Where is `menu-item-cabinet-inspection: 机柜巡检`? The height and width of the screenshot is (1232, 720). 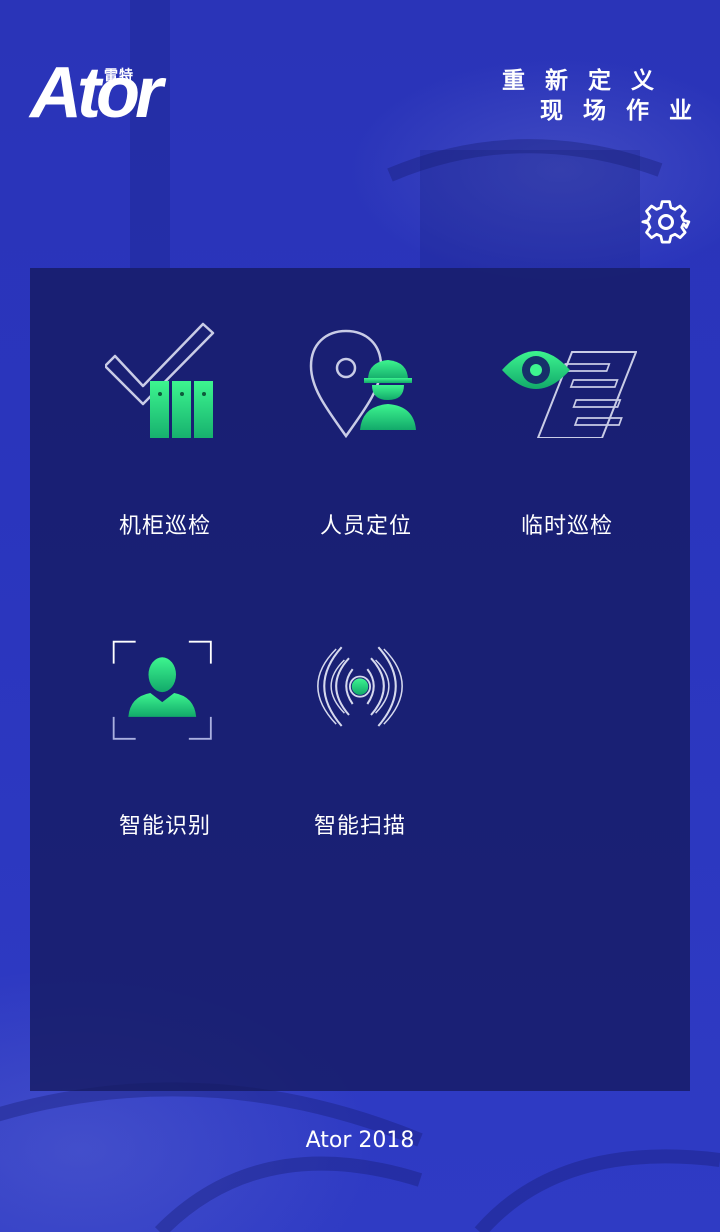 menu-item-cabinet-inspection: 机柜巡检 is located at coordinates (165, 448).